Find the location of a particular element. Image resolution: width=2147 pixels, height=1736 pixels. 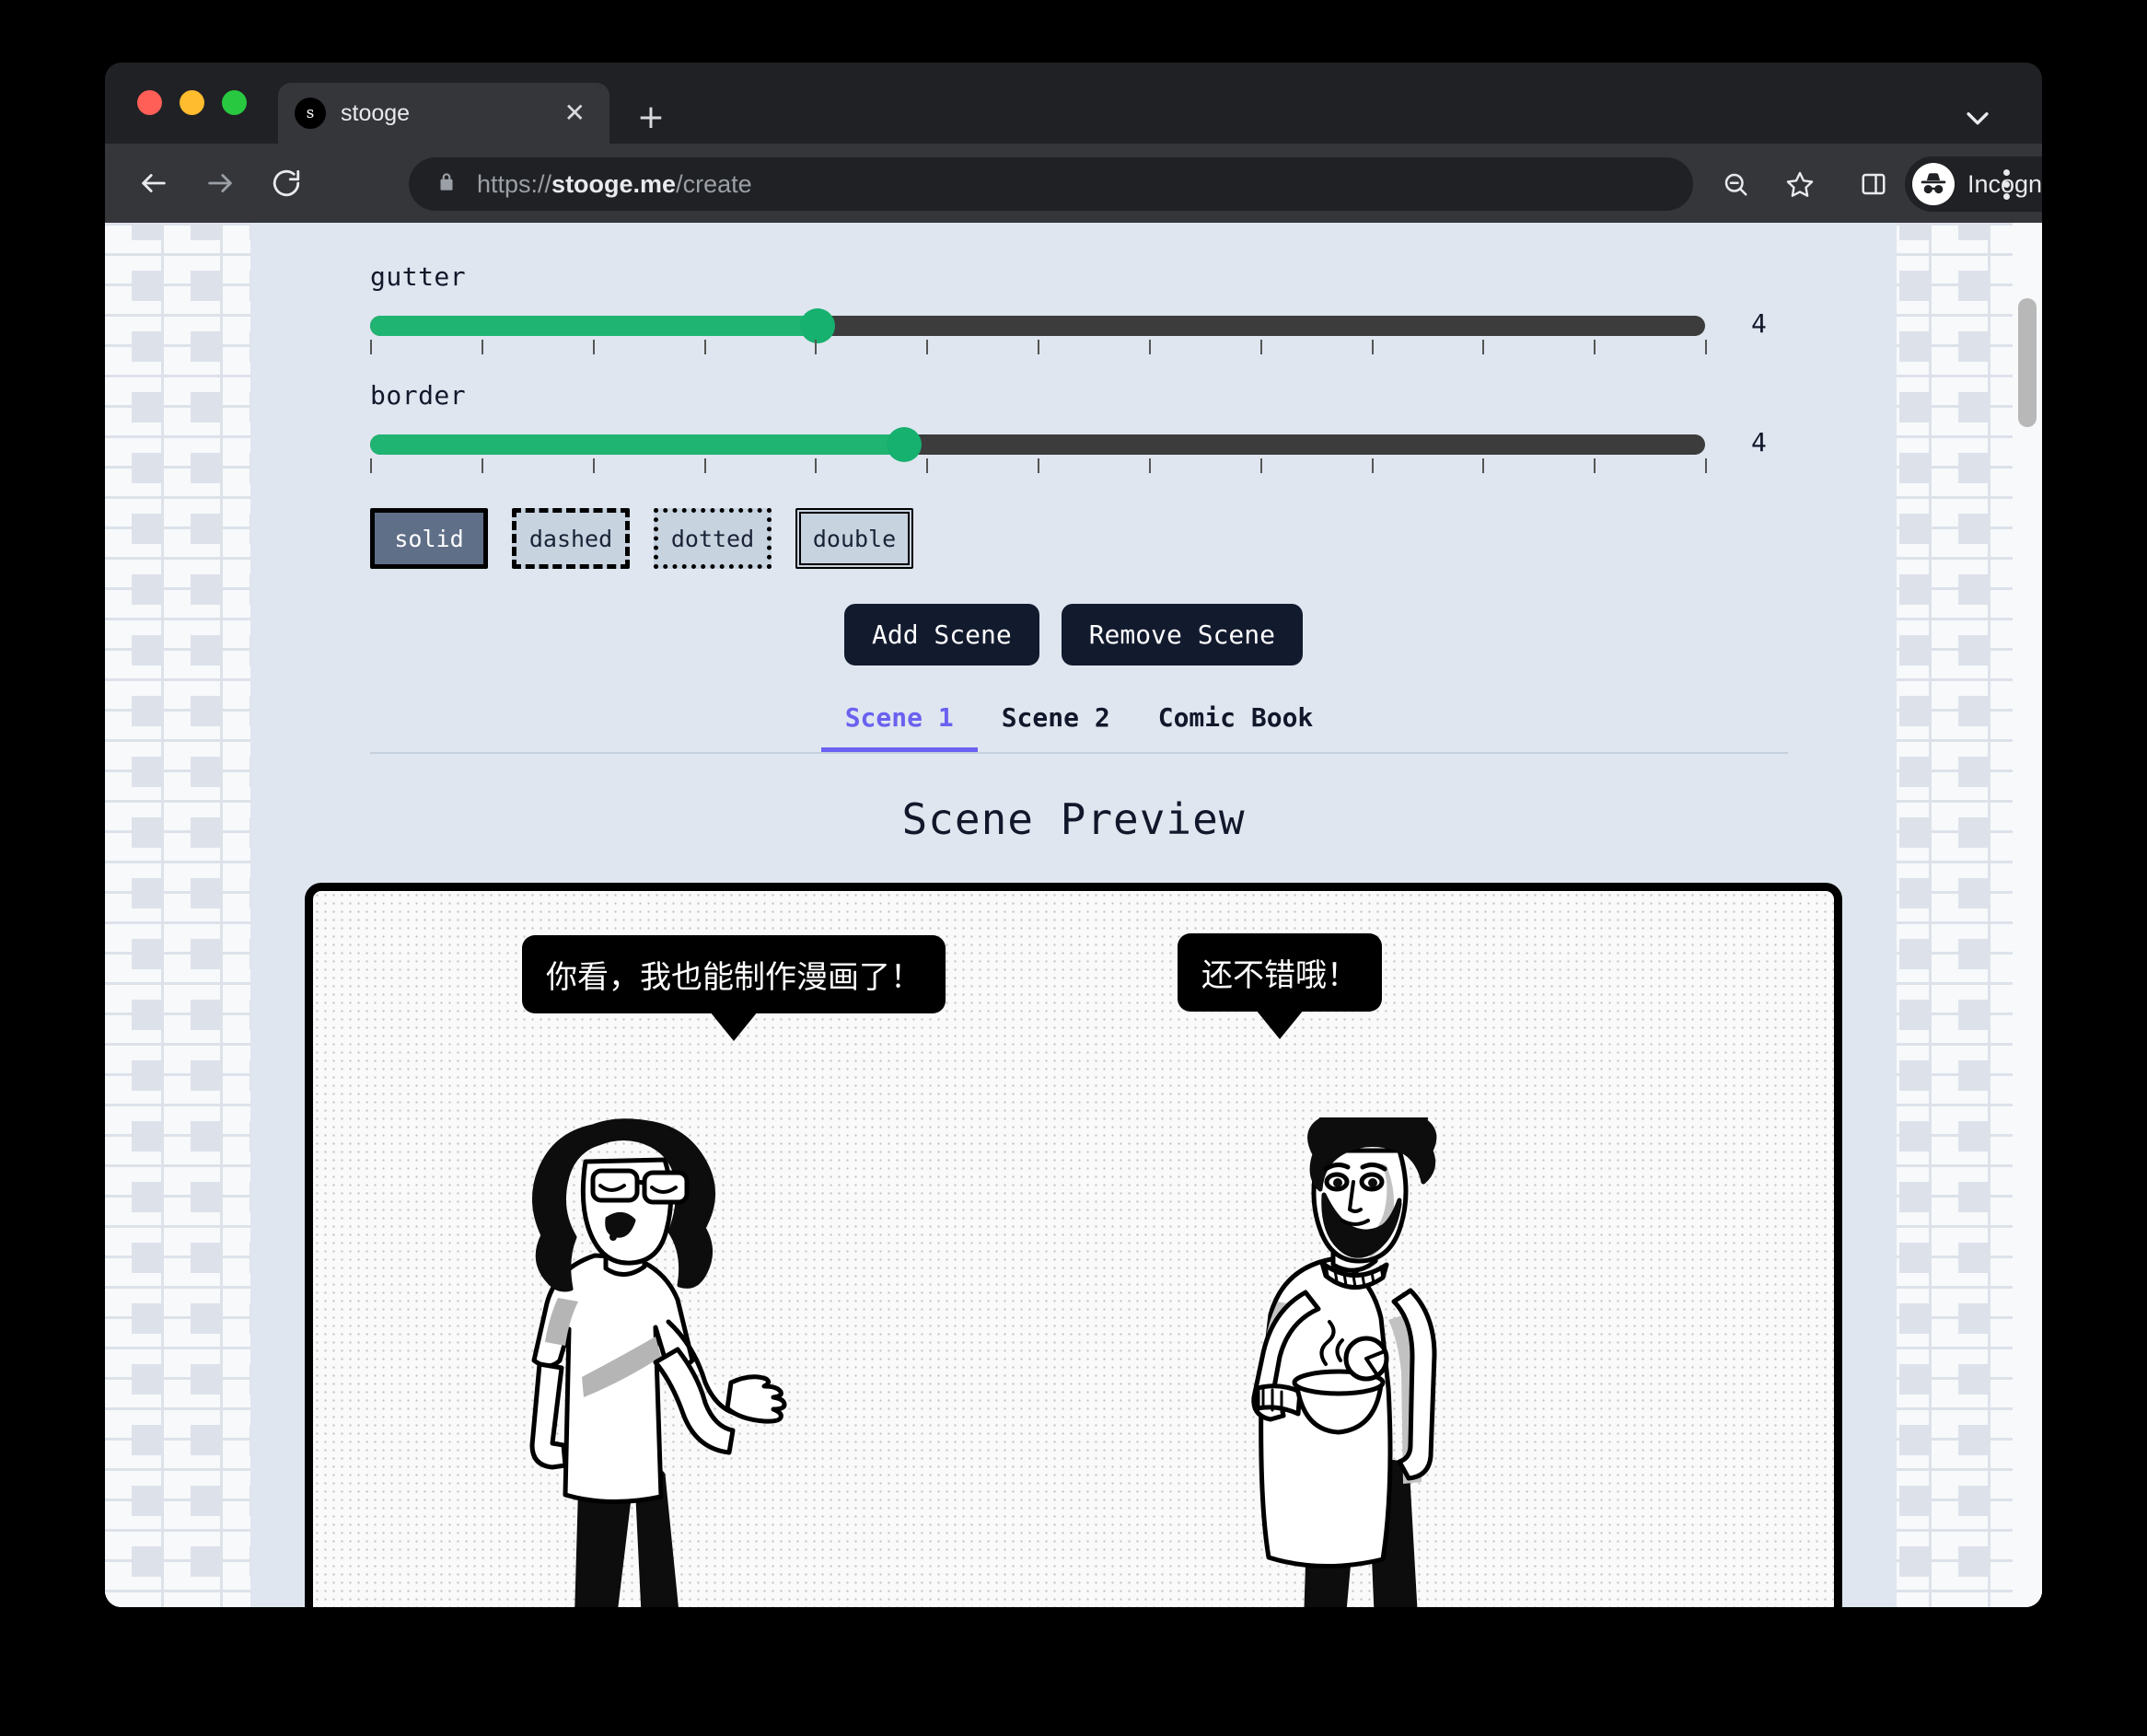

minimize-window-button is located at coordinates (192, 102).